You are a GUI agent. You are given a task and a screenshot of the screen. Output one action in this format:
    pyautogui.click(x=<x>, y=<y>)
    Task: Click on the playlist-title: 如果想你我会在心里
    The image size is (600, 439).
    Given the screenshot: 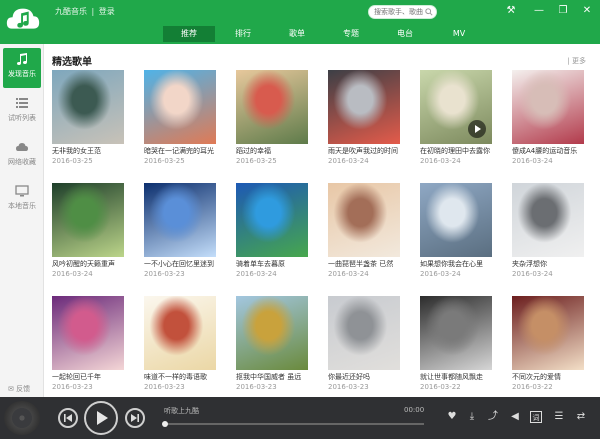 What is the action you would take?
    pyautogui.click(x=462, y=264)
    